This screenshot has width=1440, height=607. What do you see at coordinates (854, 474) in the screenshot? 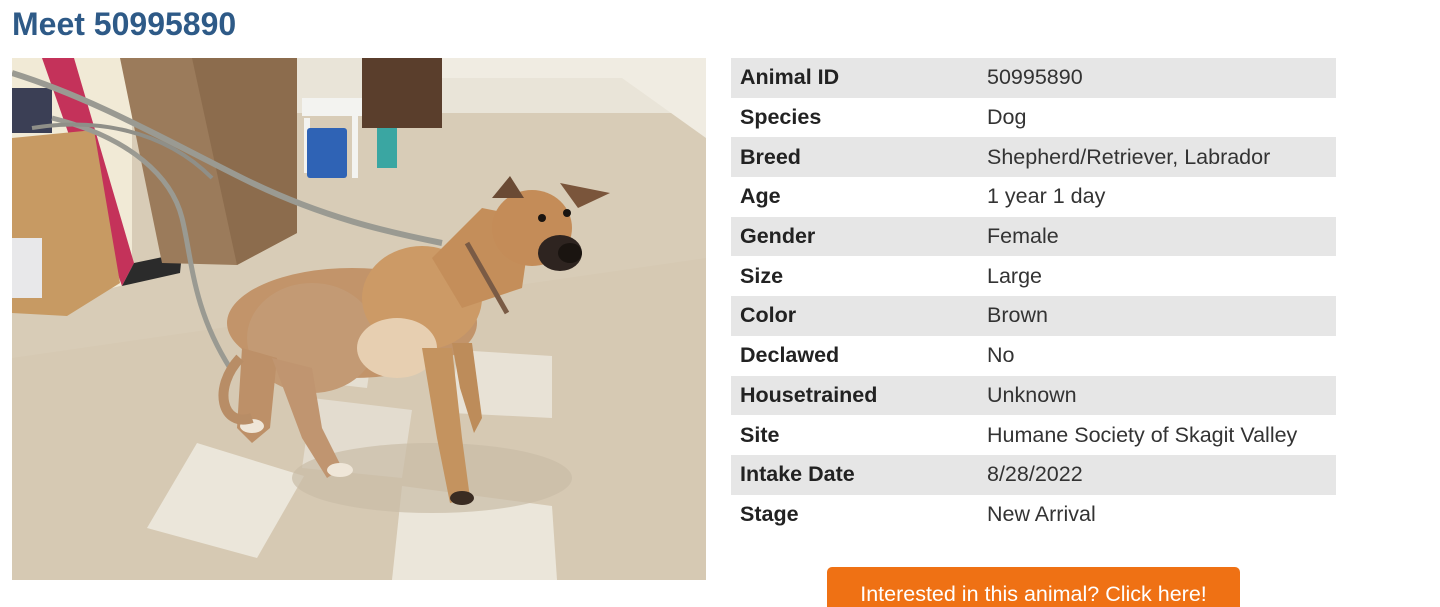
I see `detail-label: Intake Date` at bounding box center [854, 474].